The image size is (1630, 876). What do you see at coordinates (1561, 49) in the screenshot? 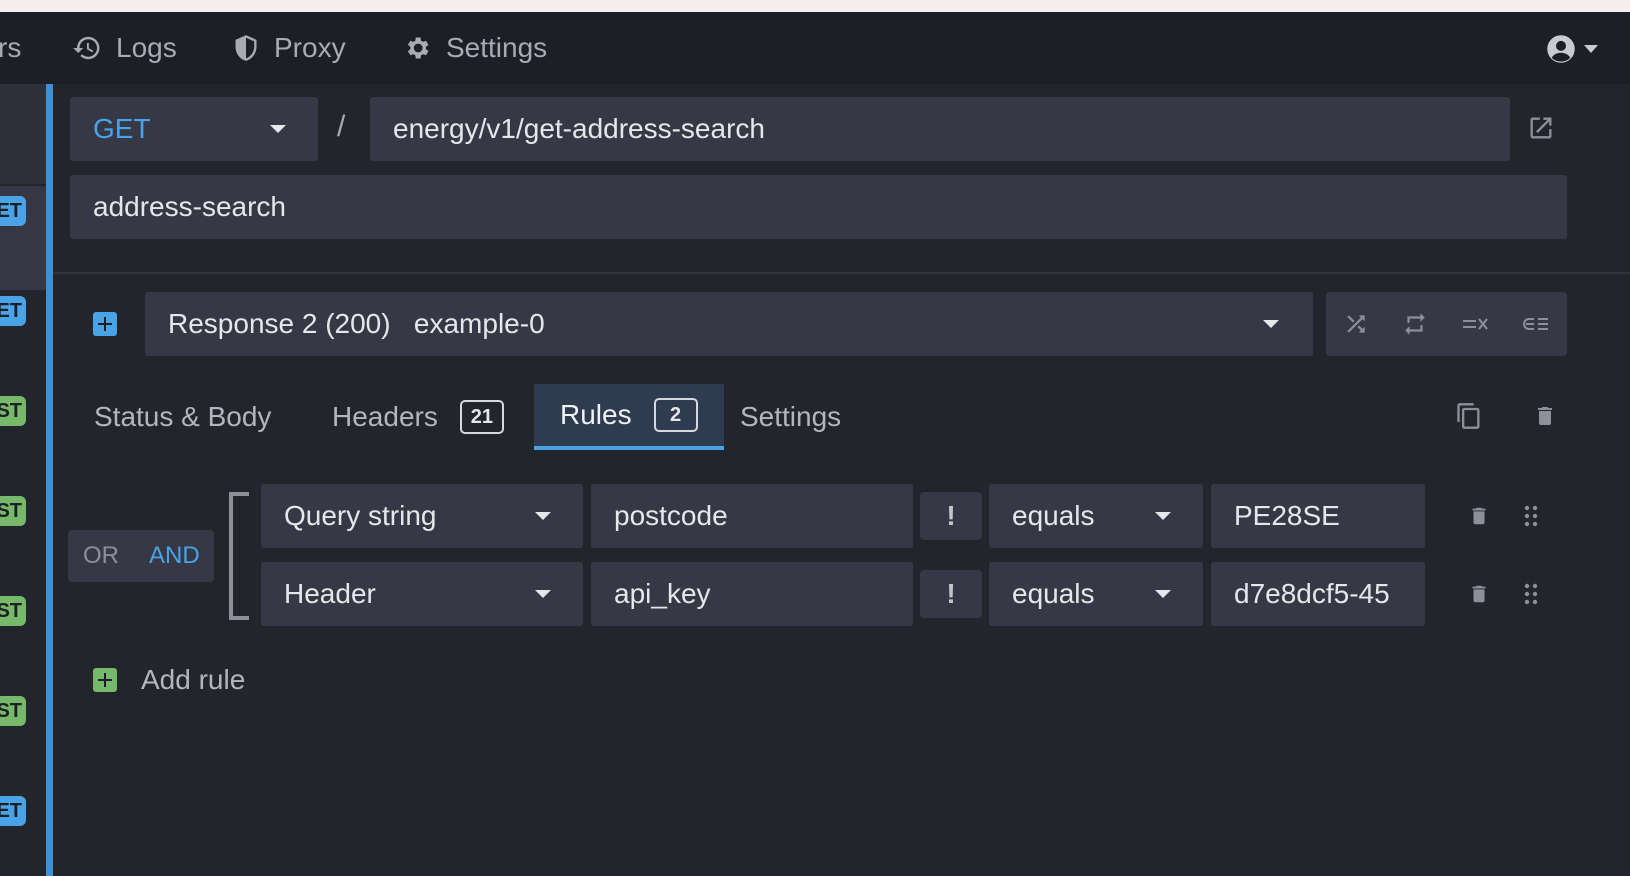
I see `user-avatar-icon` at bounding box center [1561, 49].